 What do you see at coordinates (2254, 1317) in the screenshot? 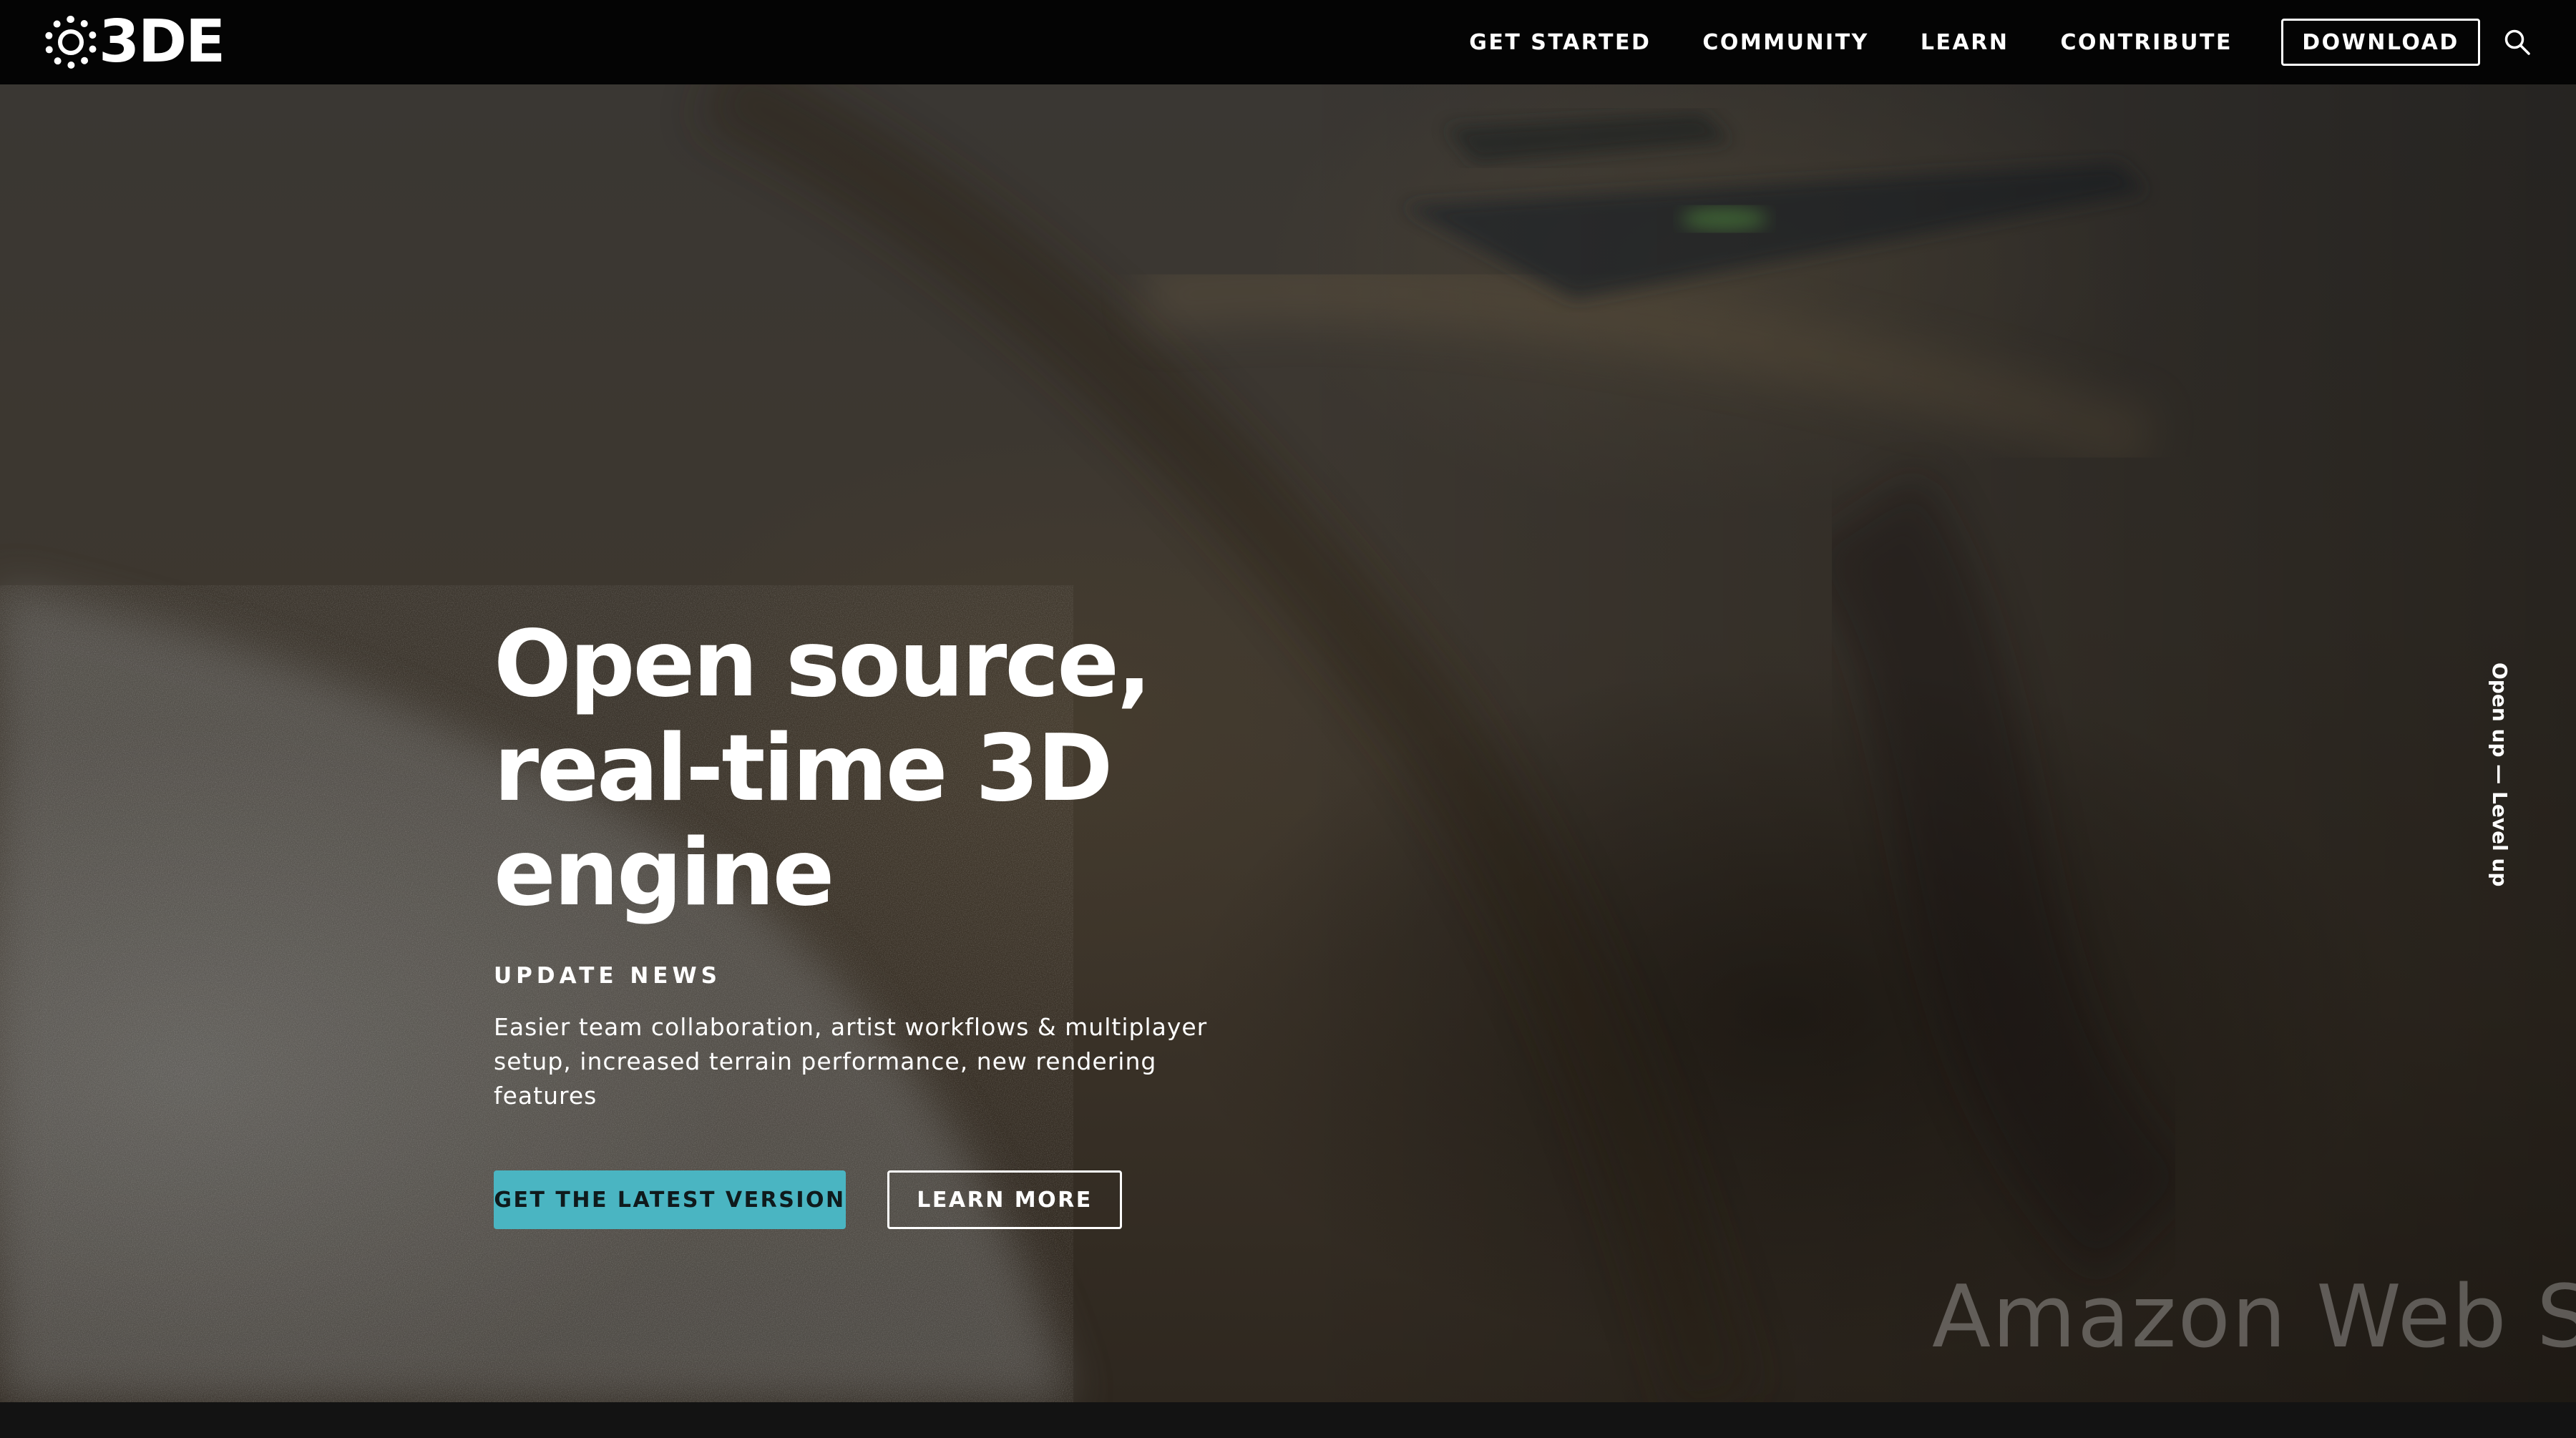
I see `background-watermark-text: Amazon Web Serv` at bounding box center [2254, 1317].